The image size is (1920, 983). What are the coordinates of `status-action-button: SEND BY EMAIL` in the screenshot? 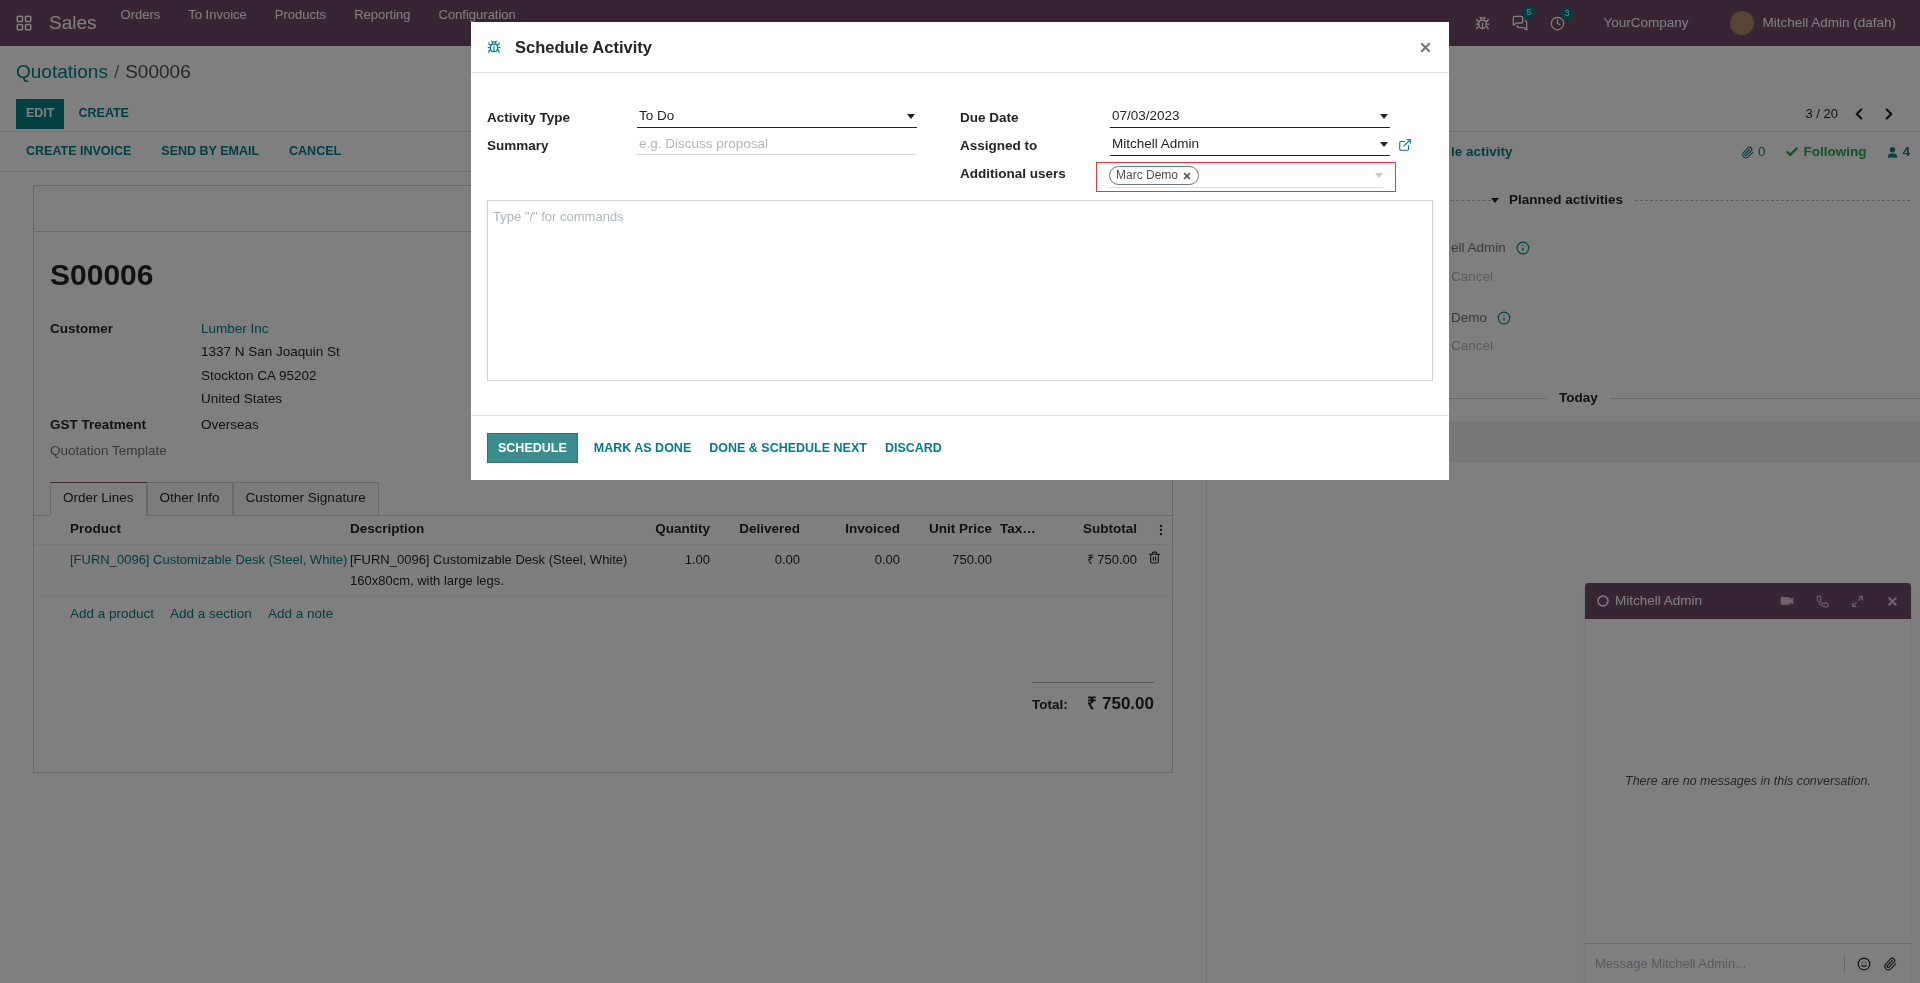 It's located at (210, 151).